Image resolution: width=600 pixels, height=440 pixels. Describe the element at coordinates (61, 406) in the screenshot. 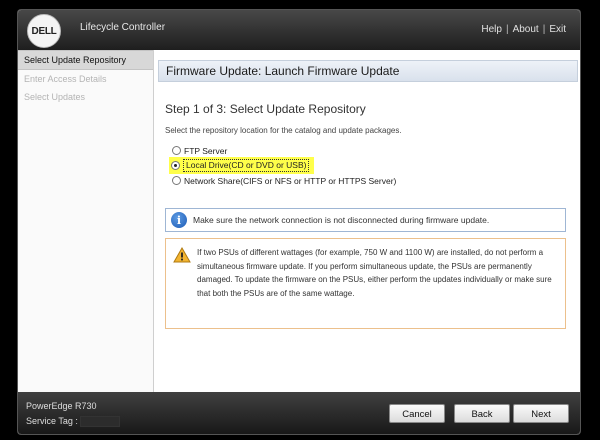

I see `system-model: PowerEdge R730` at that location.